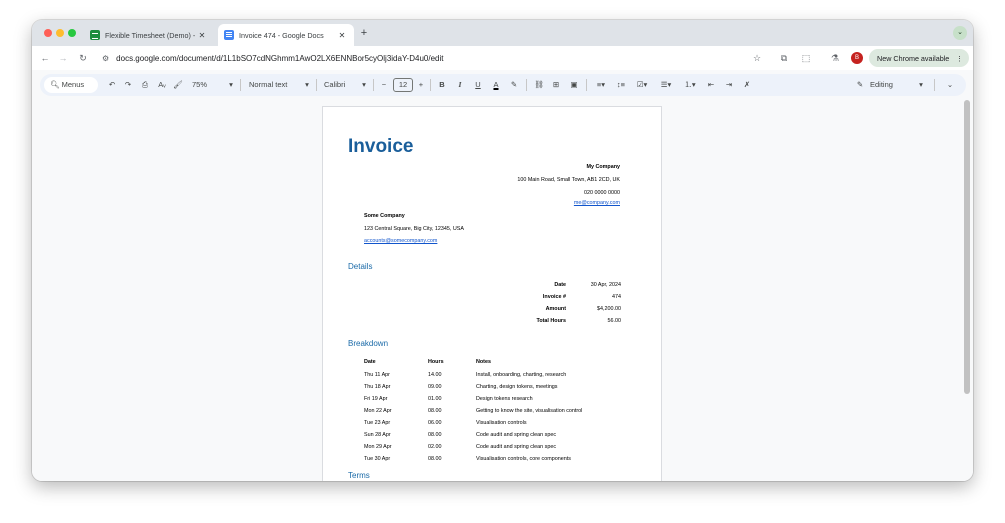 Image resolution: width=1005 pixels, height=523 pixels. Describe the element at coordinates (605, 285) in the screenshot. I see `details-value: 30 Apr, 2024` at that location.